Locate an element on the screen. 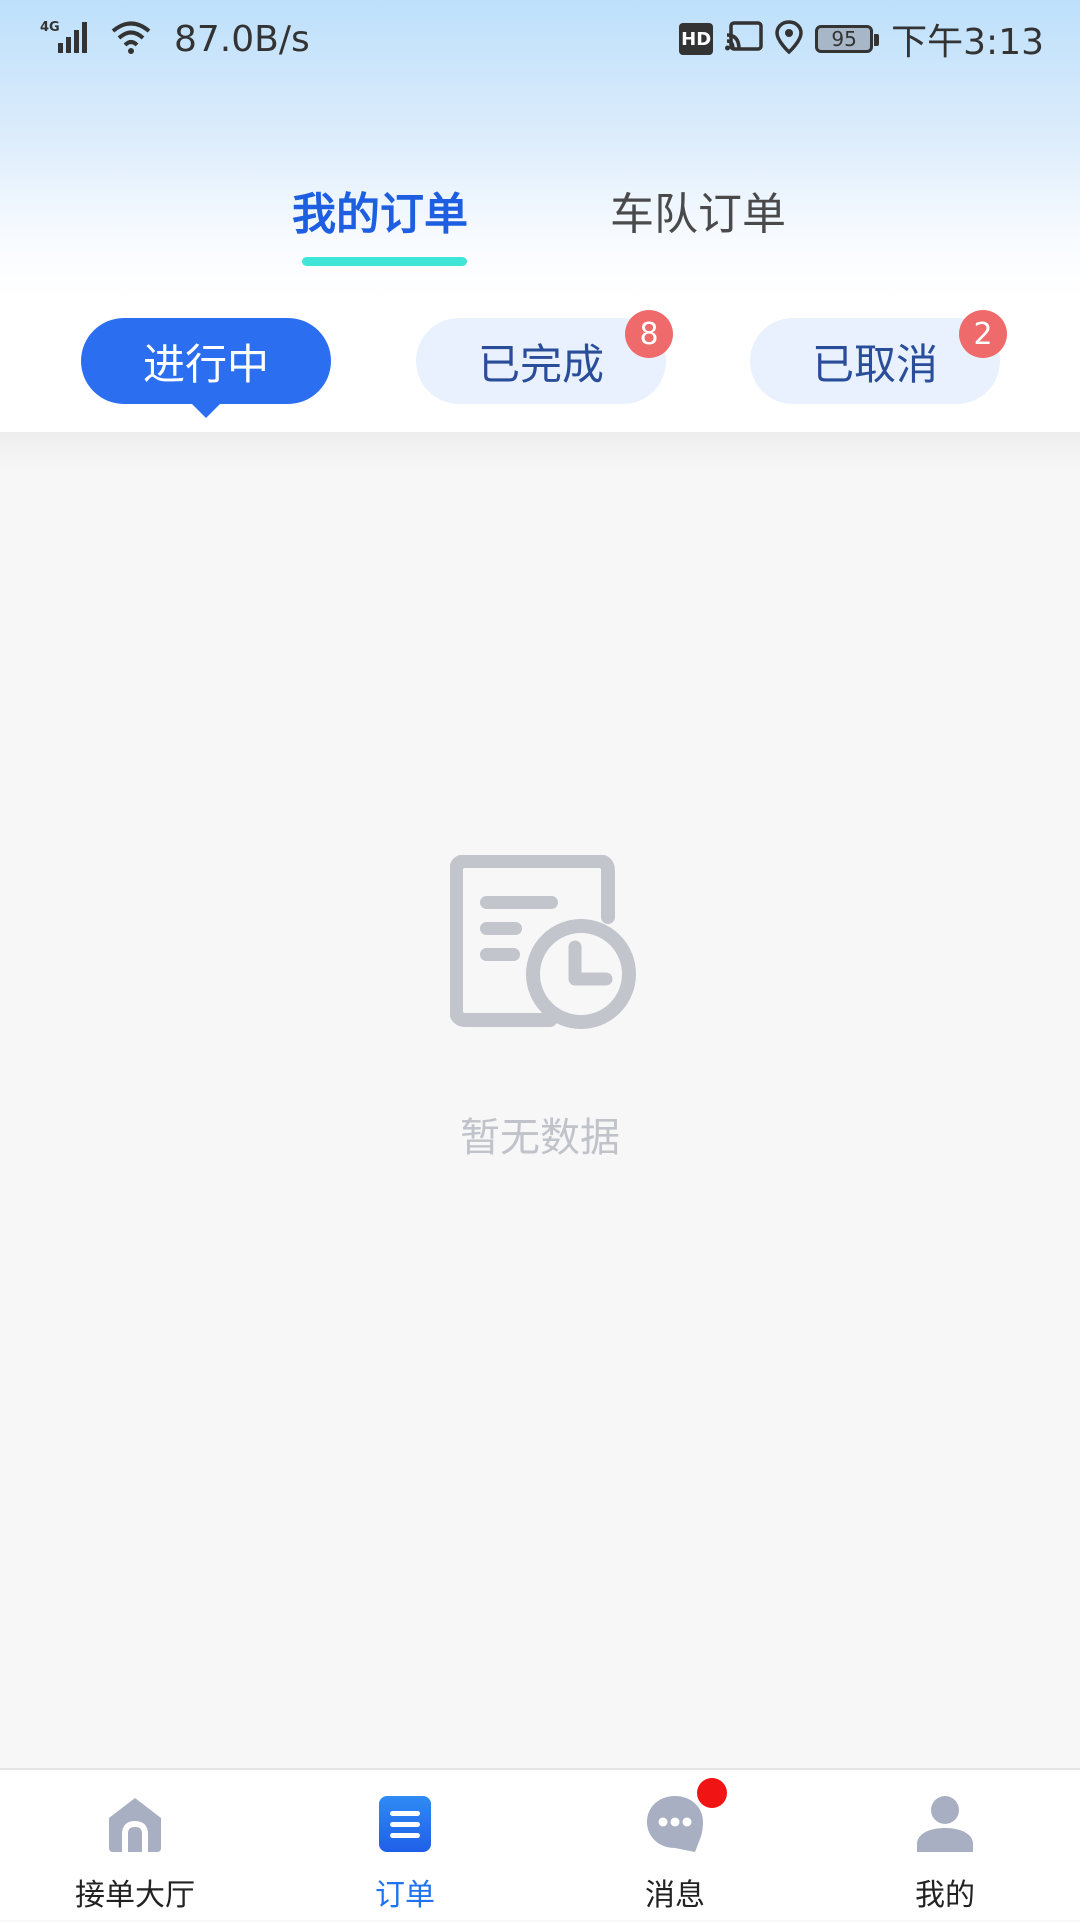 The width and height of the screenshot is (1080, 1922). tab-my-orders: 我的订单 is located at coordinates (380, 209).